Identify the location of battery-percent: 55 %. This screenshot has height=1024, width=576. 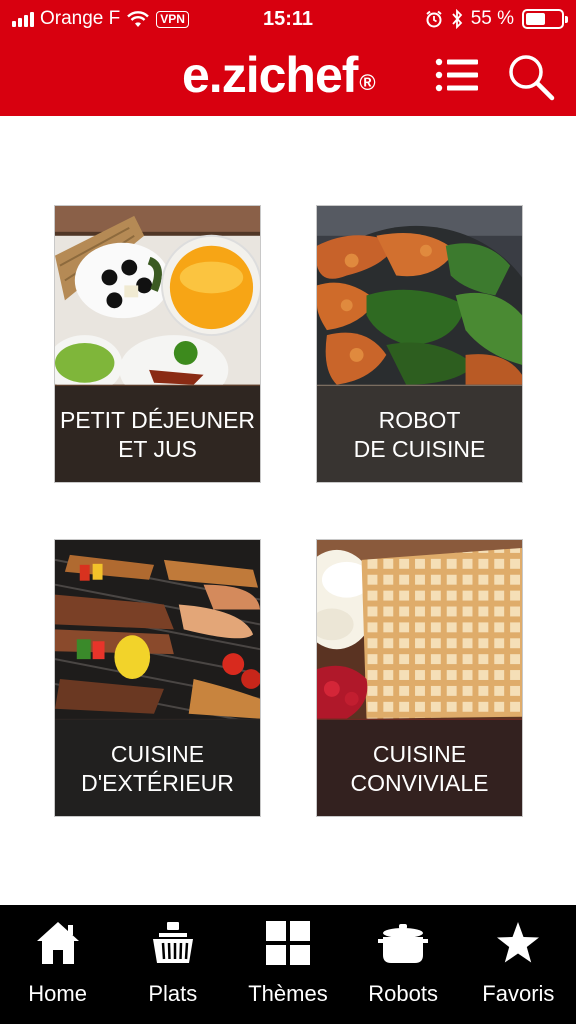
(492, 18).